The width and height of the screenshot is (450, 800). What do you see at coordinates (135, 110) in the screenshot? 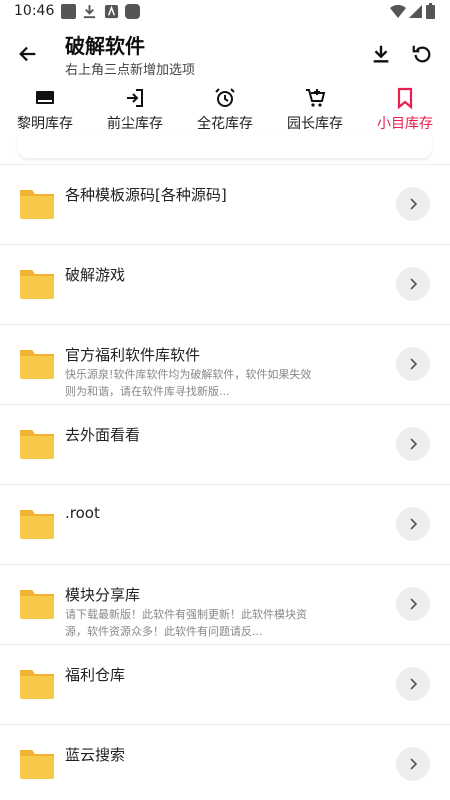
I see `tab-qianchen: 前尘库存` at bounding box center [135, 110].